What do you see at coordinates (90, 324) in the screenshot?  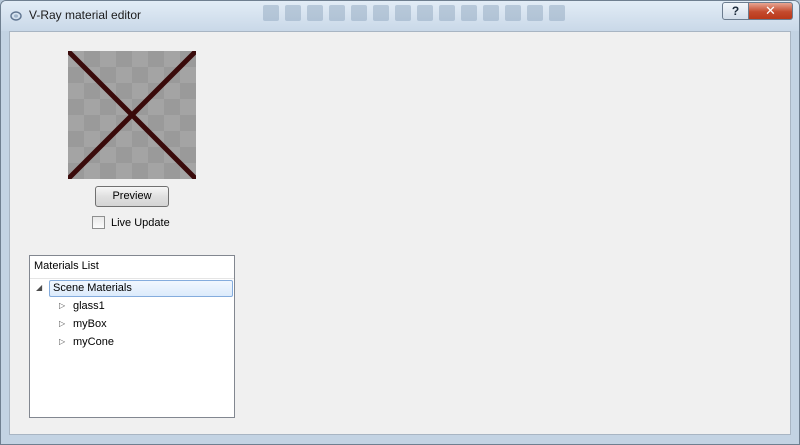 I see `tree-item-label: myBox` at bounding box center [90, 324].